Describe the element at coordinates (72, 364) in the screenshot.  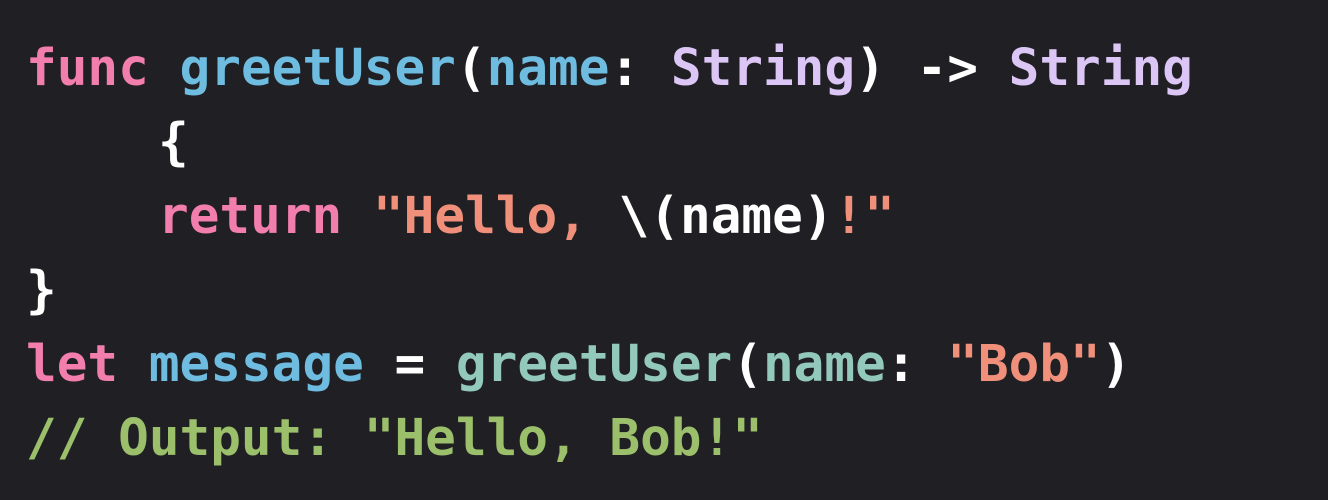
I see `code-token: let` at that location.